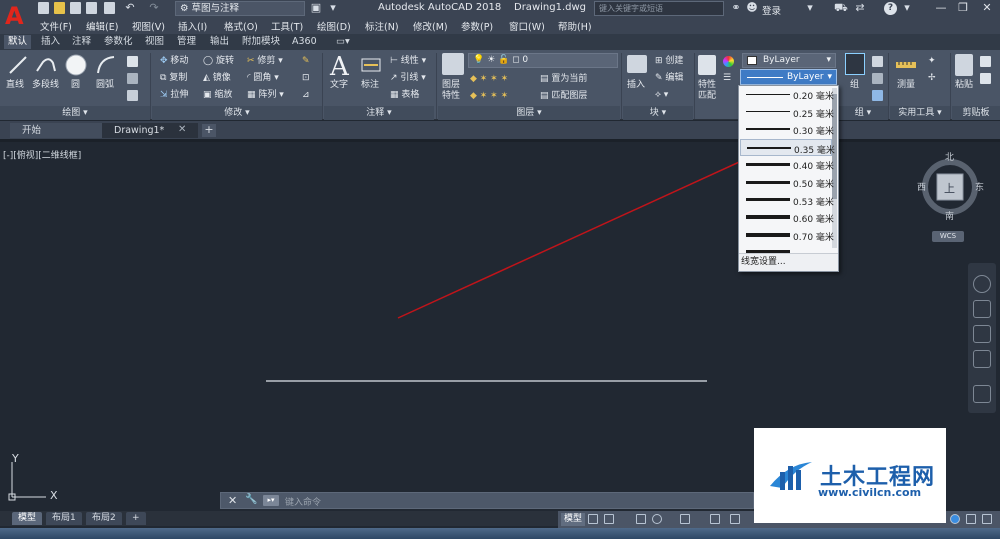 The height and width of the screenshot is (539, 1000). I want to click on block-attributes-icon: ⟡ ▾, so click(661, 95).